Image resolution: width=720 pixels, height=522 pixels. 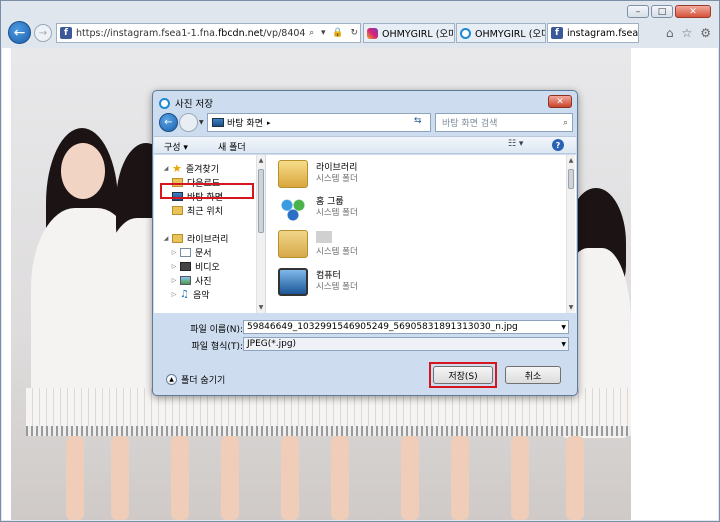 I want to click on facebook-icon: f, so click(x=557, y=33).